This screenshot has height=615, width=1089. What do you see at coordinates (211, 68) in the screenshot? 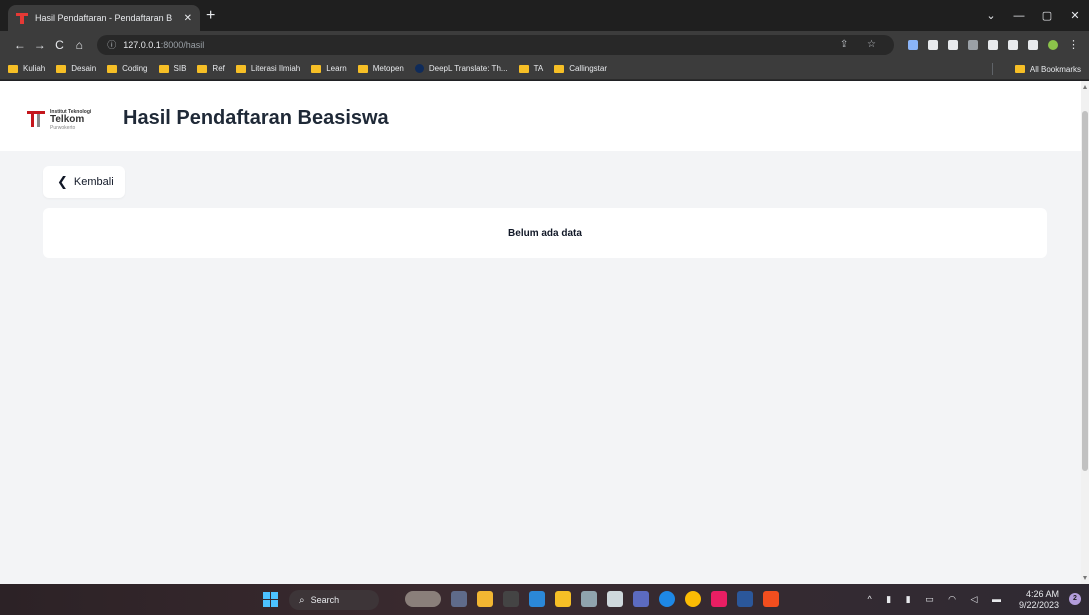
I see `bookmark-ref: Ref` at bounding box center [211, 68].